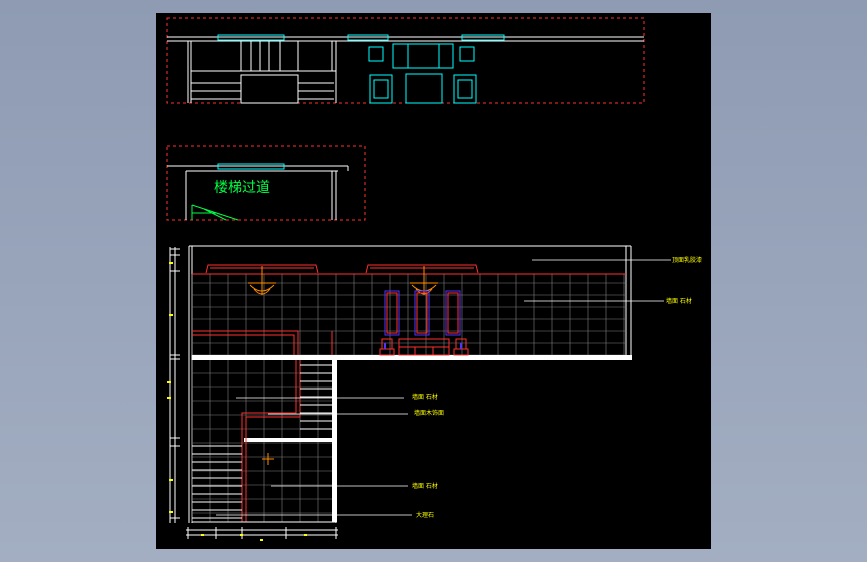  Describe the element at coordinates (262, 533) in the screenshot. I see `horizontal-dimension` at that location.